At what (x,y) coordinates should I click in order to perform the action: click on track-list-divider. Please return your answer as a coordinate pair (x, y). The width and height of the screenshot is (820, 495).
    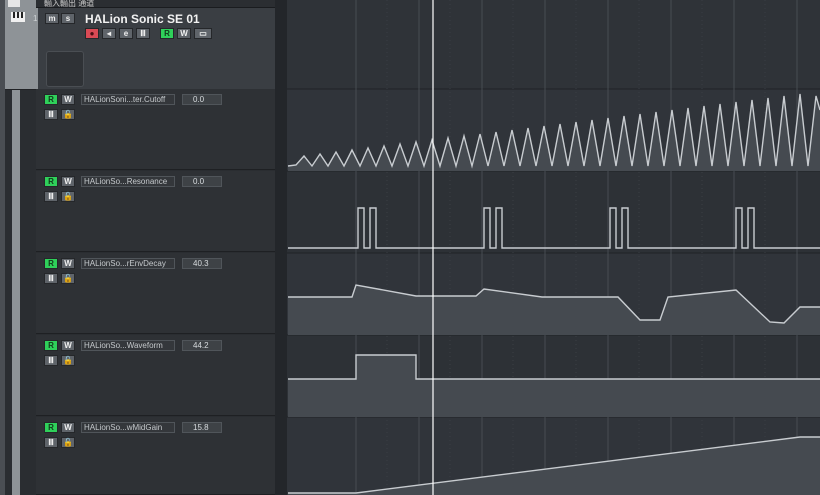
    Looking at the image, I should click on (281, 247).